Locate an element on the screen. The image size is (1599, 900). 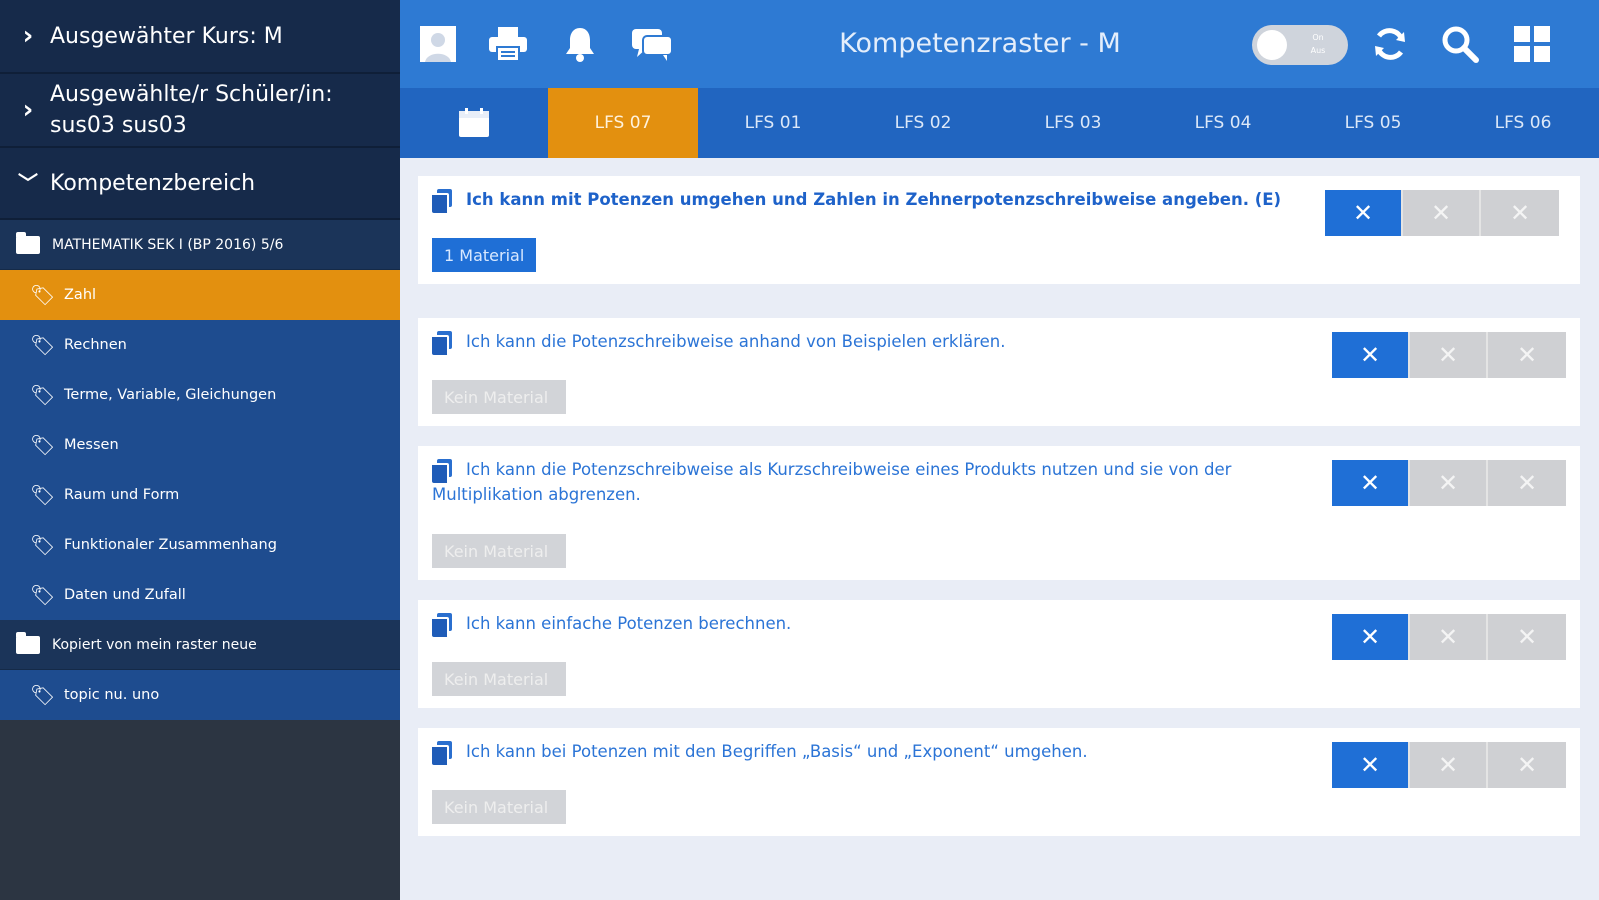
tab-lfs-07: LFS 07 is located at coordinates (623, 123).